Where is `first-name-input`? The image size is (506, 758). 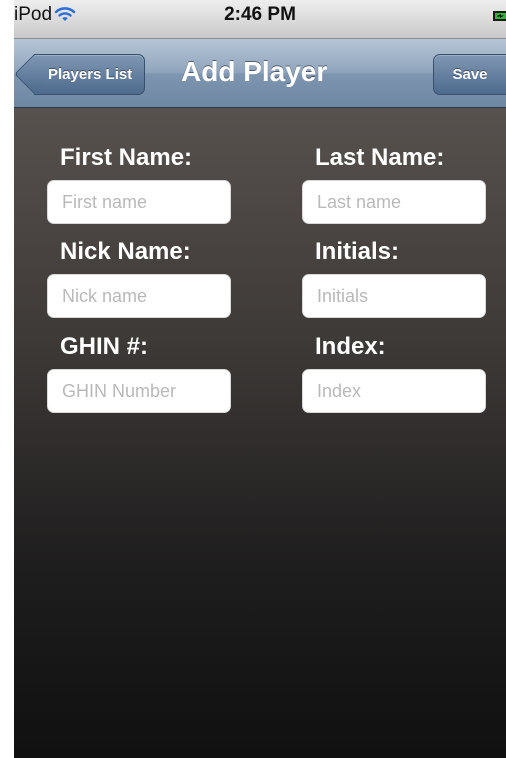 first-name-input is located at coordinates (139, 202).